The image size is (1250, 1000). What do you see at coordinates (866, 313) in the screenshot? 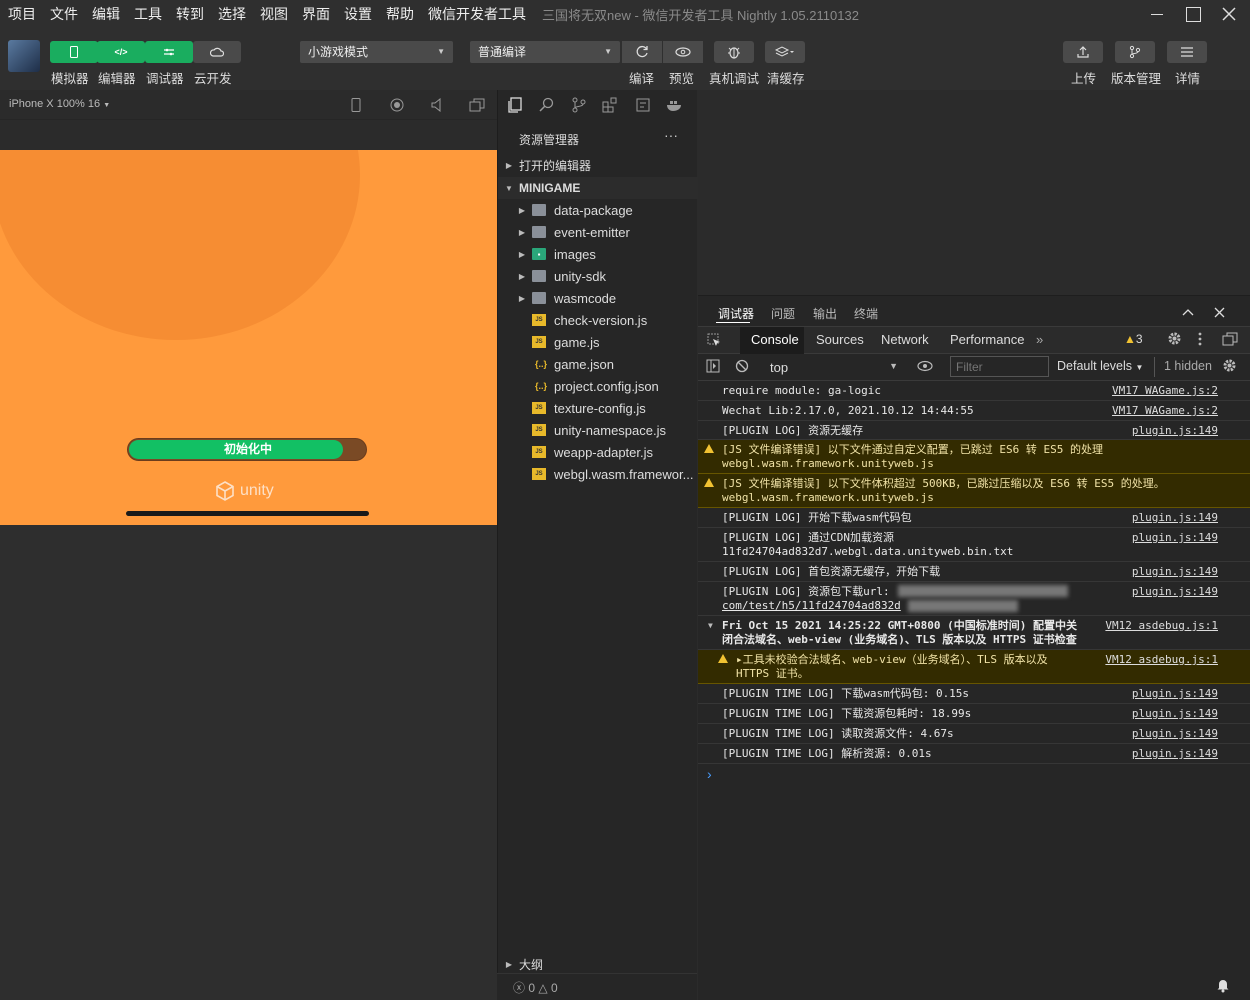
I see `tab-terminal: 终端` at bounding box center [866, 313].